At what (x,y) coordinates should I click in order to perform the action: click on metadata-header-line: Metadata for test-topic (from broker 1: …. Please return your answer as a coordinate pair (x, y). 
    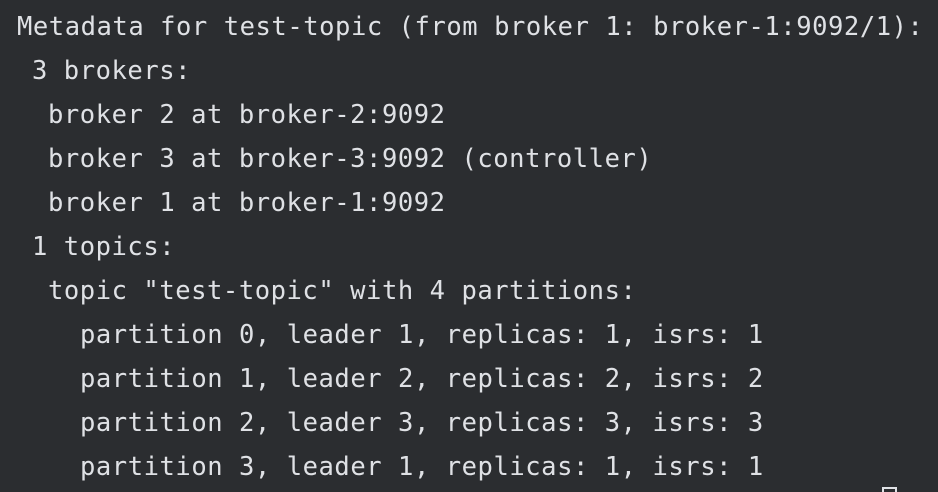
    Looking at the image, I should click on (470, 27).